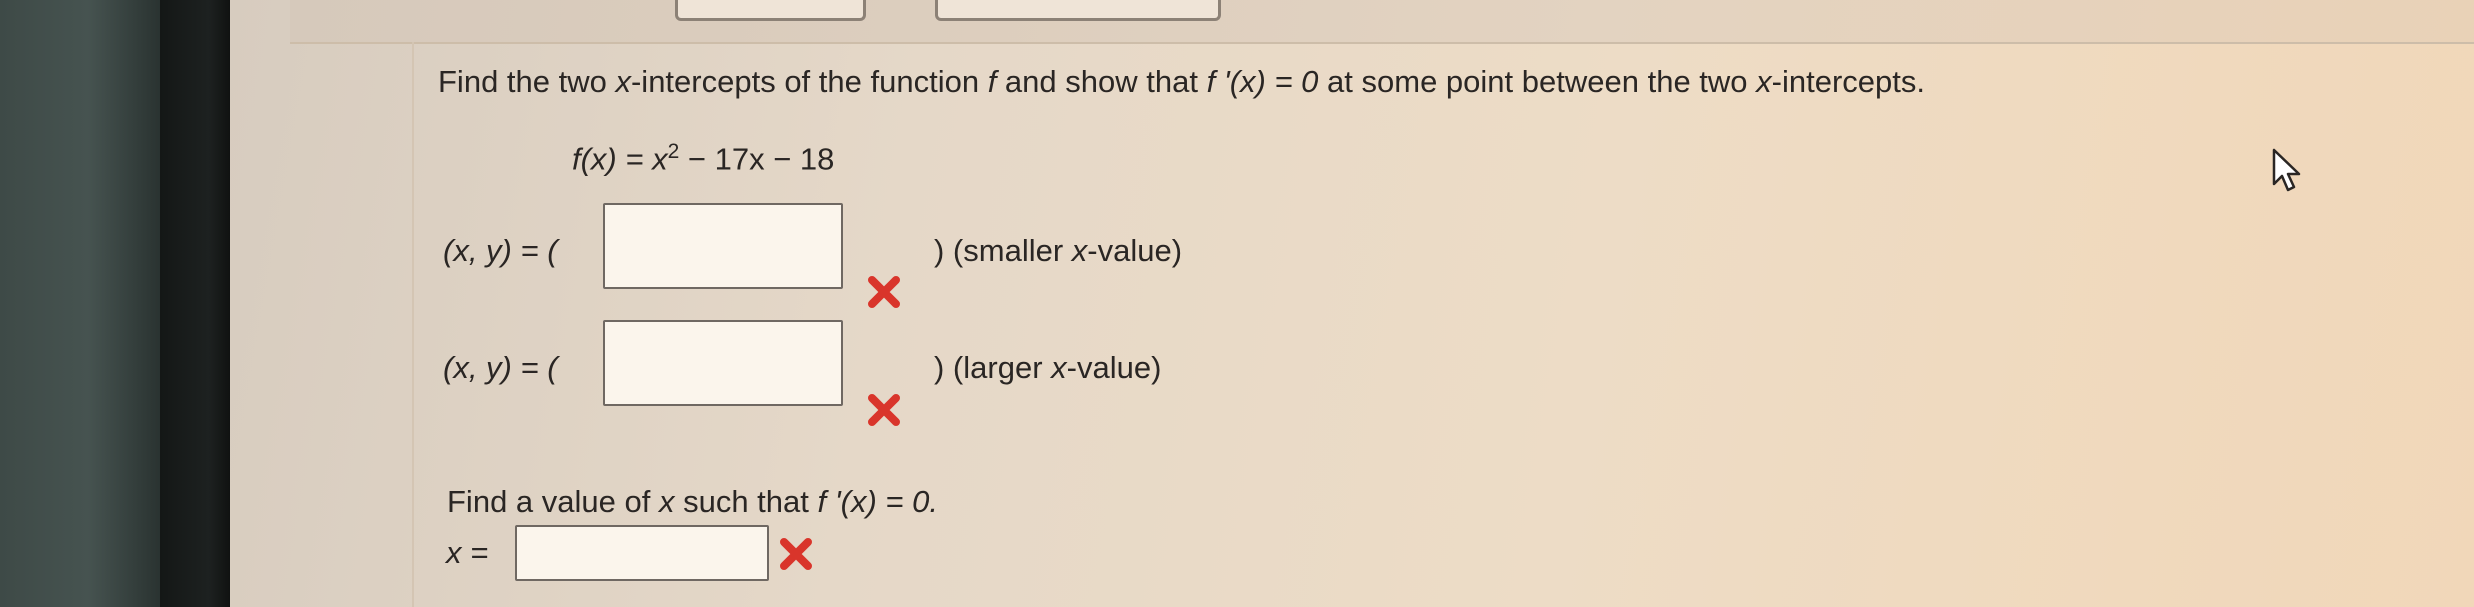 The width and height of the screenshot is (2474, 607). What do you see at coordinates (1079, 250) in the screenshot?
I see `intercept-1-suffix-var: x` at bounding box center [1079, 250].